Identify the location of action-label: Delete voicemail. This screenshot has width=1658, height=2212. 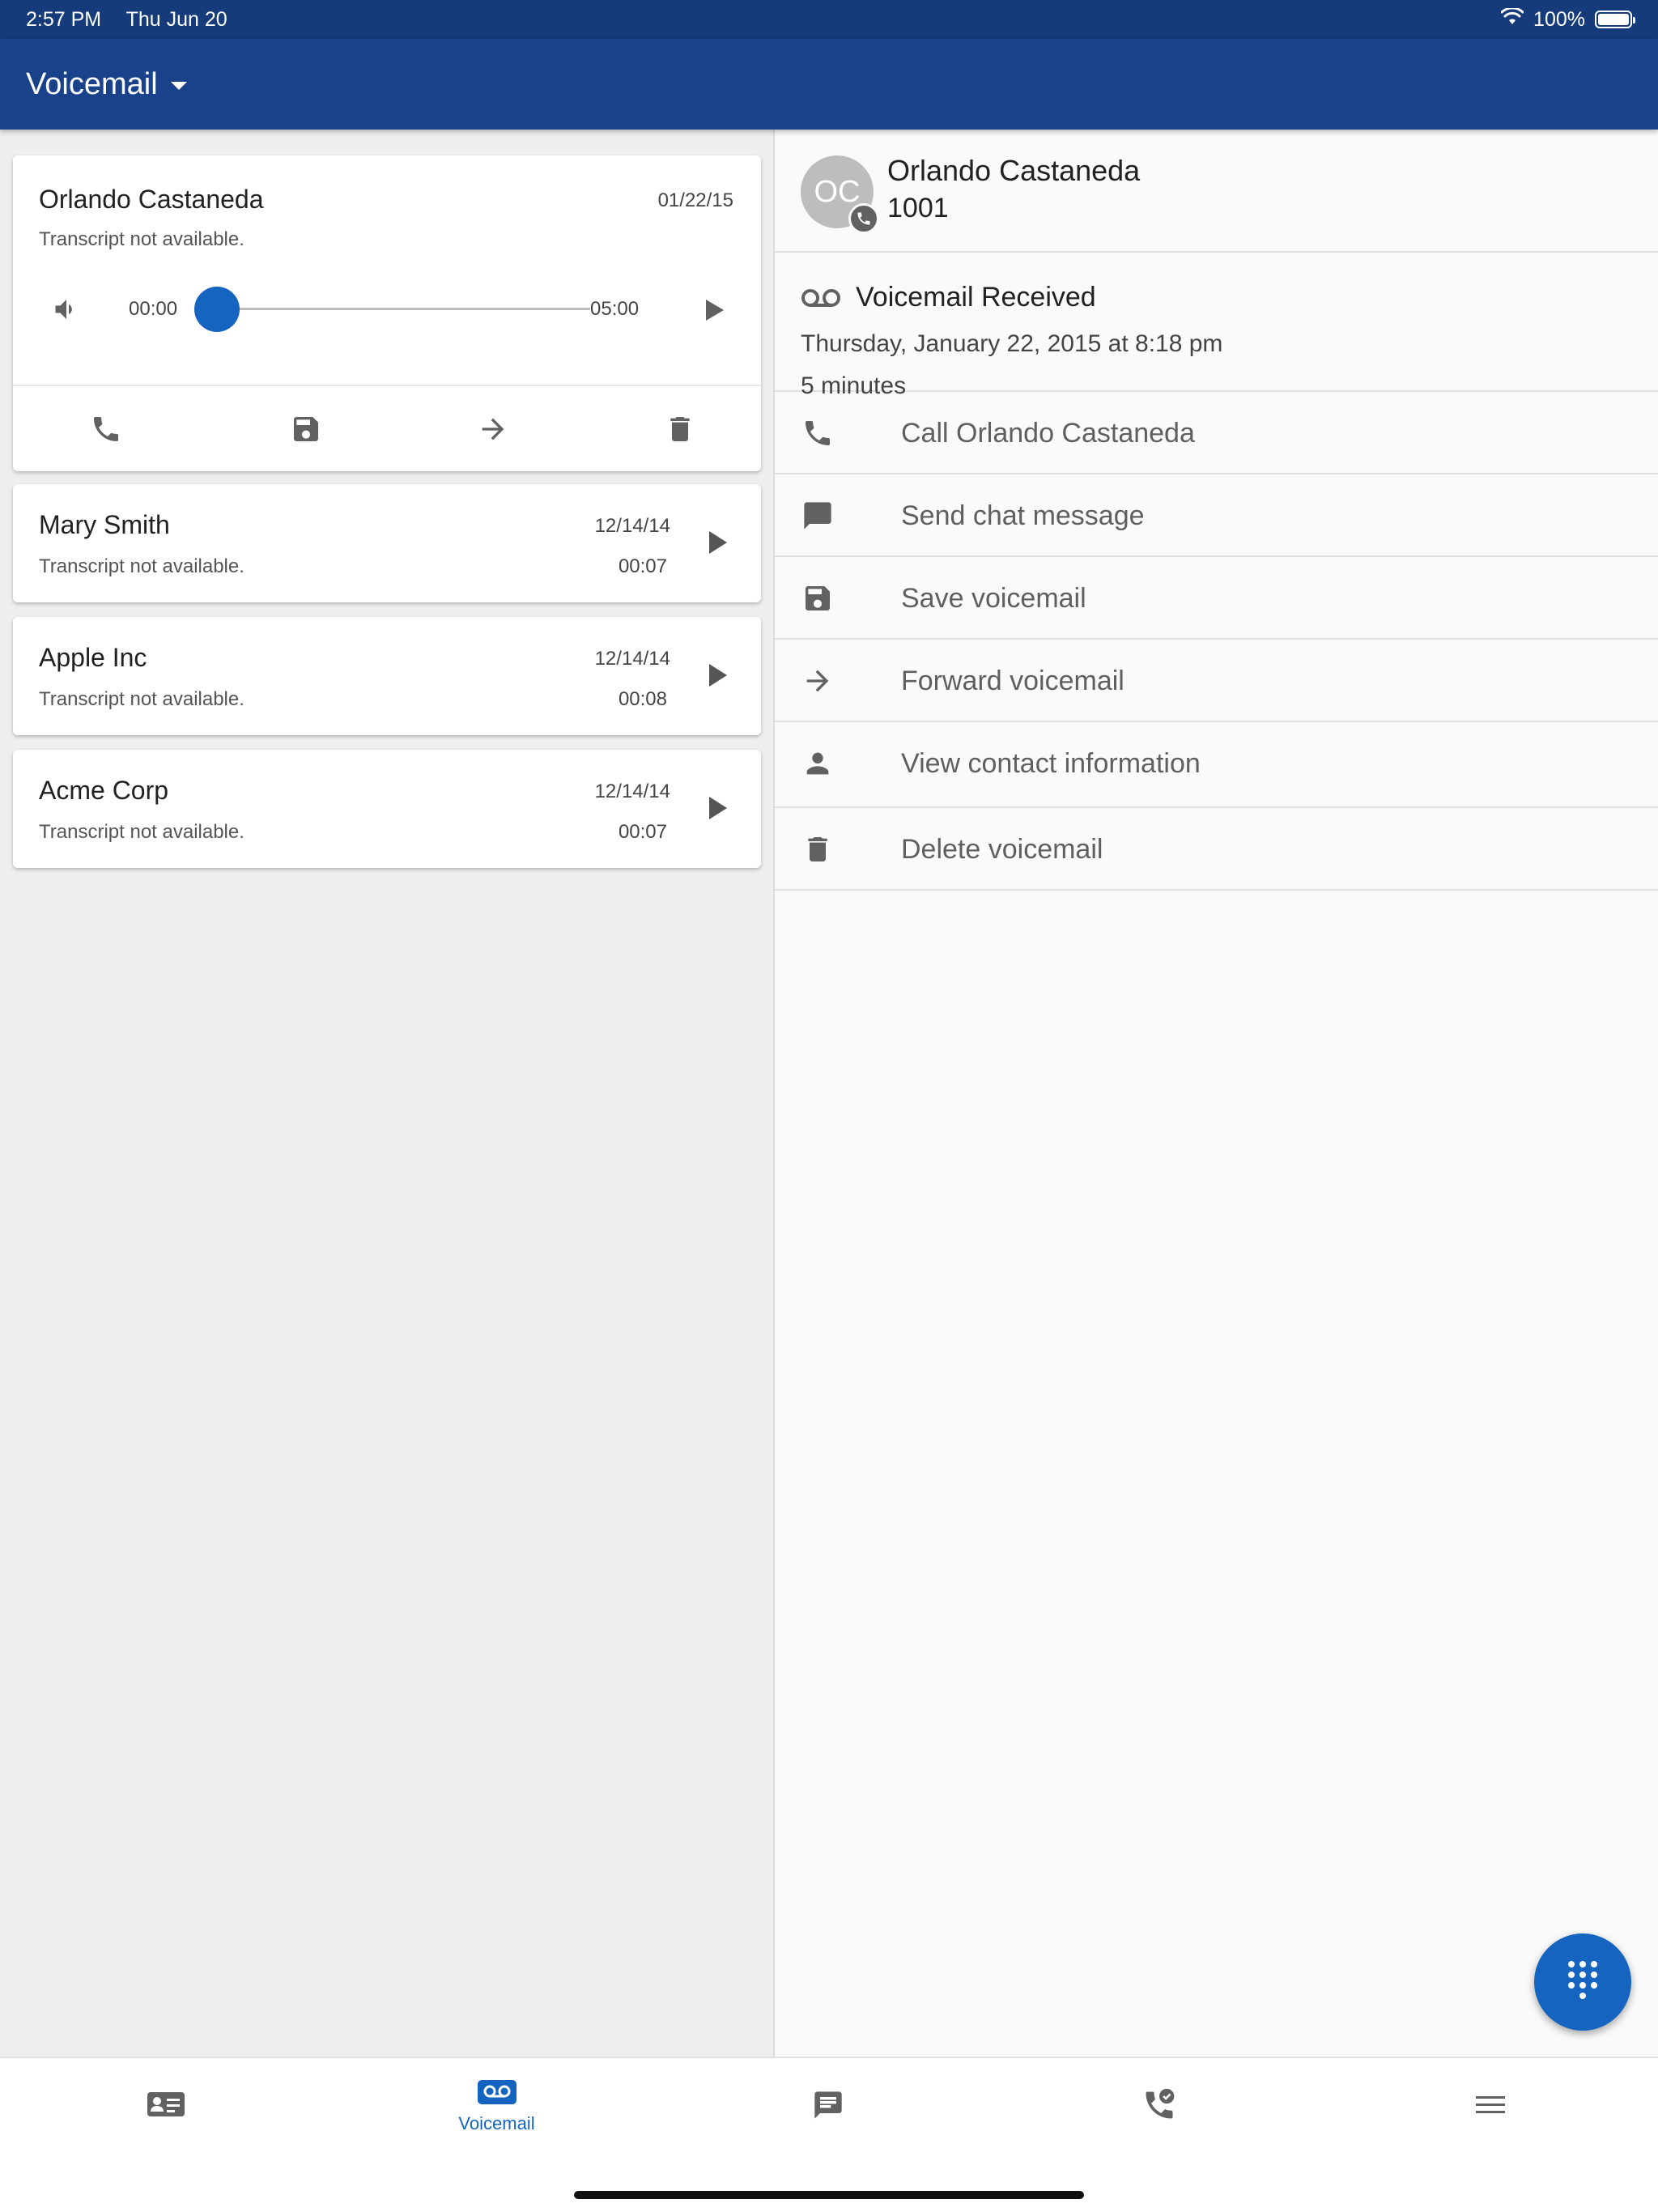
(1002, 850).